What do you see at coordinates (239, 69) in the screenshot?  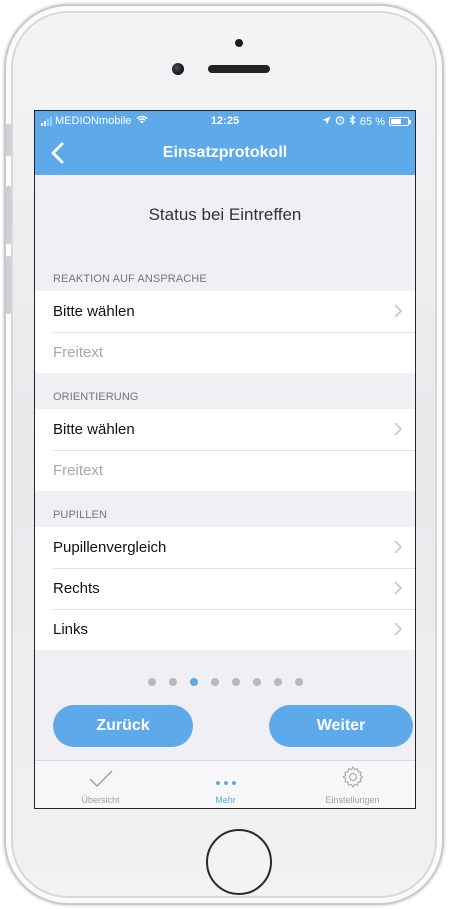 I see `earpiece-speaker` at bounding box center [239, 69].